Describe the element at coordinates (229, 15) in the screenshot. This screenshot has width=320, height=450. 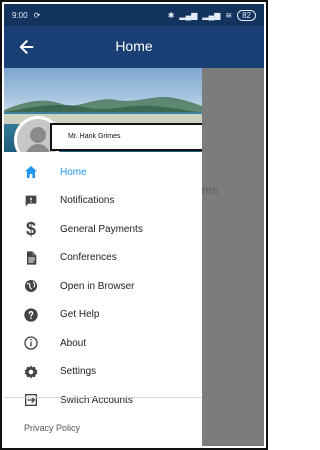
I see `wifi-icon: ≋` at that location.